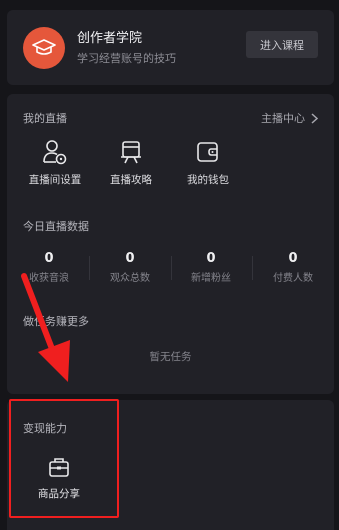 Image resolution: width=339 pixels, height=530 pixels. I want to click on wallet-icon, so click(208, 152).